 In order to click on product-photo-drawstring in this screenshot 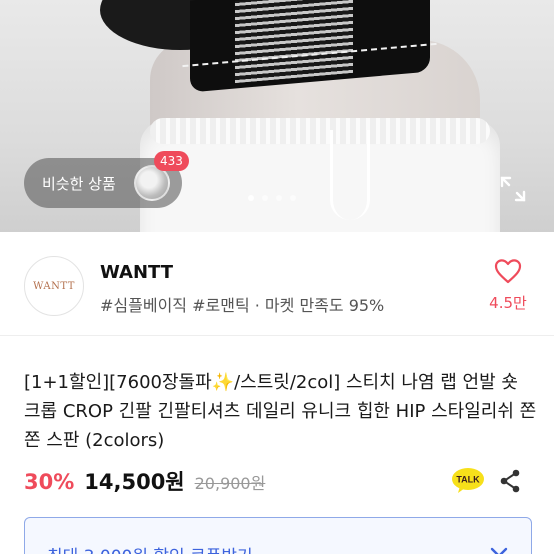, I will do `click(350, 175)`.